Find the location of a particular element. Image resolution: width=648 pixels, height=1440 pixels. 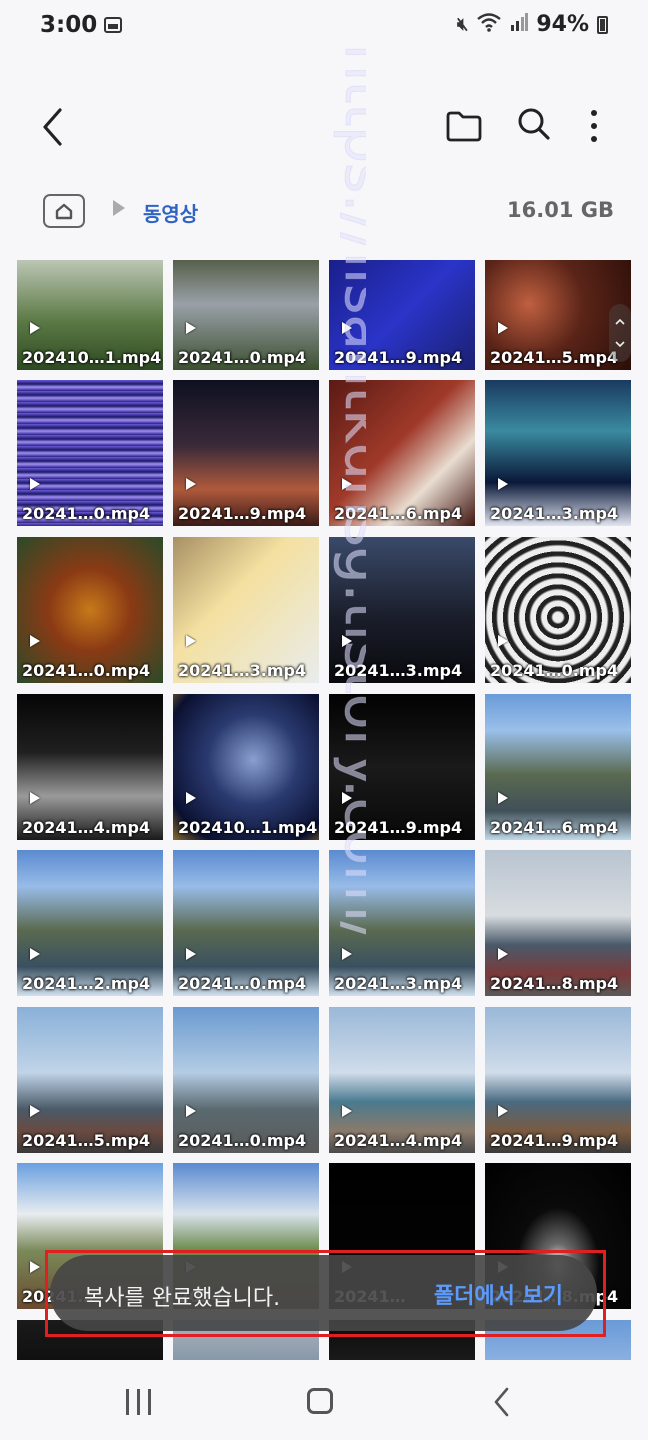

video-thumbnail: 20241…8.mp4 is located at coordinates (558, 923).